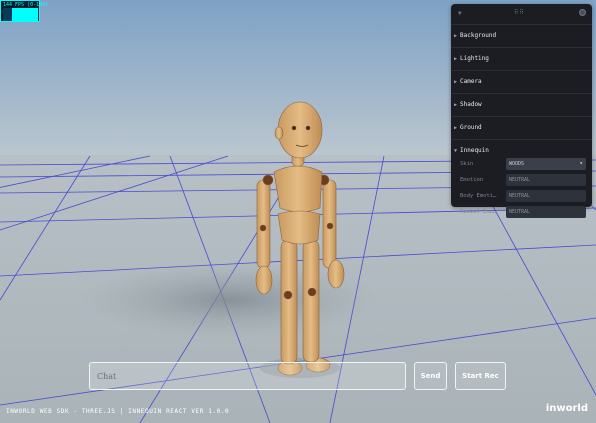 This screenshot has width=596, height=423. What do you see at coordinates (546, 180) in the screenshot?
I see `emotion-field: NEUTRAL` at bounding box center [546, 180].